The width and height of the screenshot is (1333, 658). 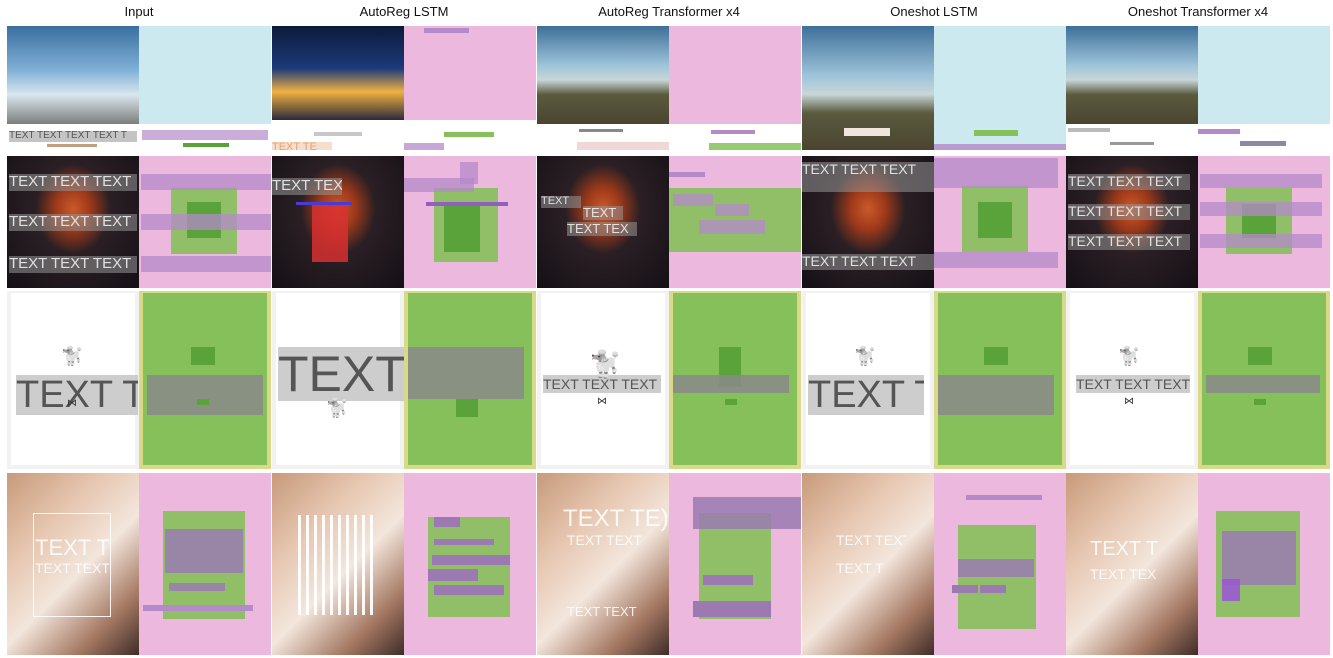 What do you see at coordinates (307, 186) in the screenshot?
I see `row2-autoreg-lstm-text: TEXT TEXT` at bounding box center [307, 186].